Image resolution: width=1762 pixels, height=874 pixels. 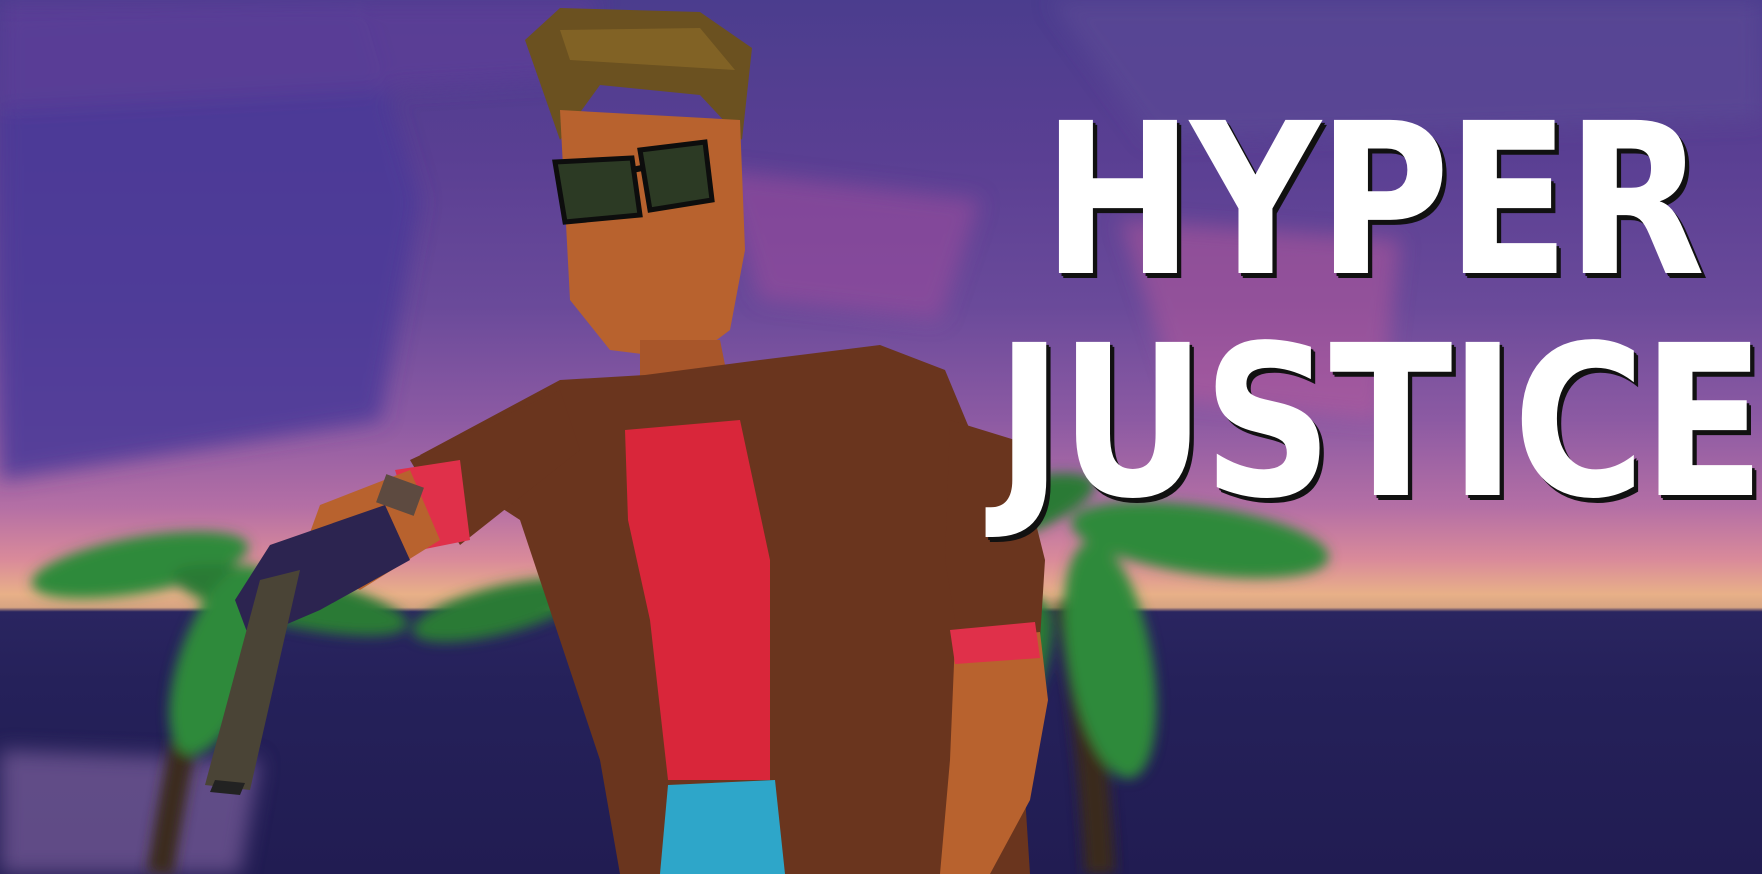 I want to click on game-title-line-1: HYPER, so click(x=1373, y=200).